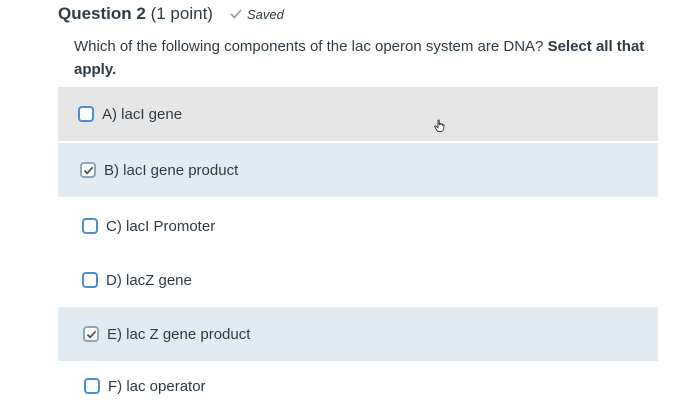  Describe the element at coordinates (358, 226) in the screenshot. I see `option-c: C) lacI Promoter` at that location.